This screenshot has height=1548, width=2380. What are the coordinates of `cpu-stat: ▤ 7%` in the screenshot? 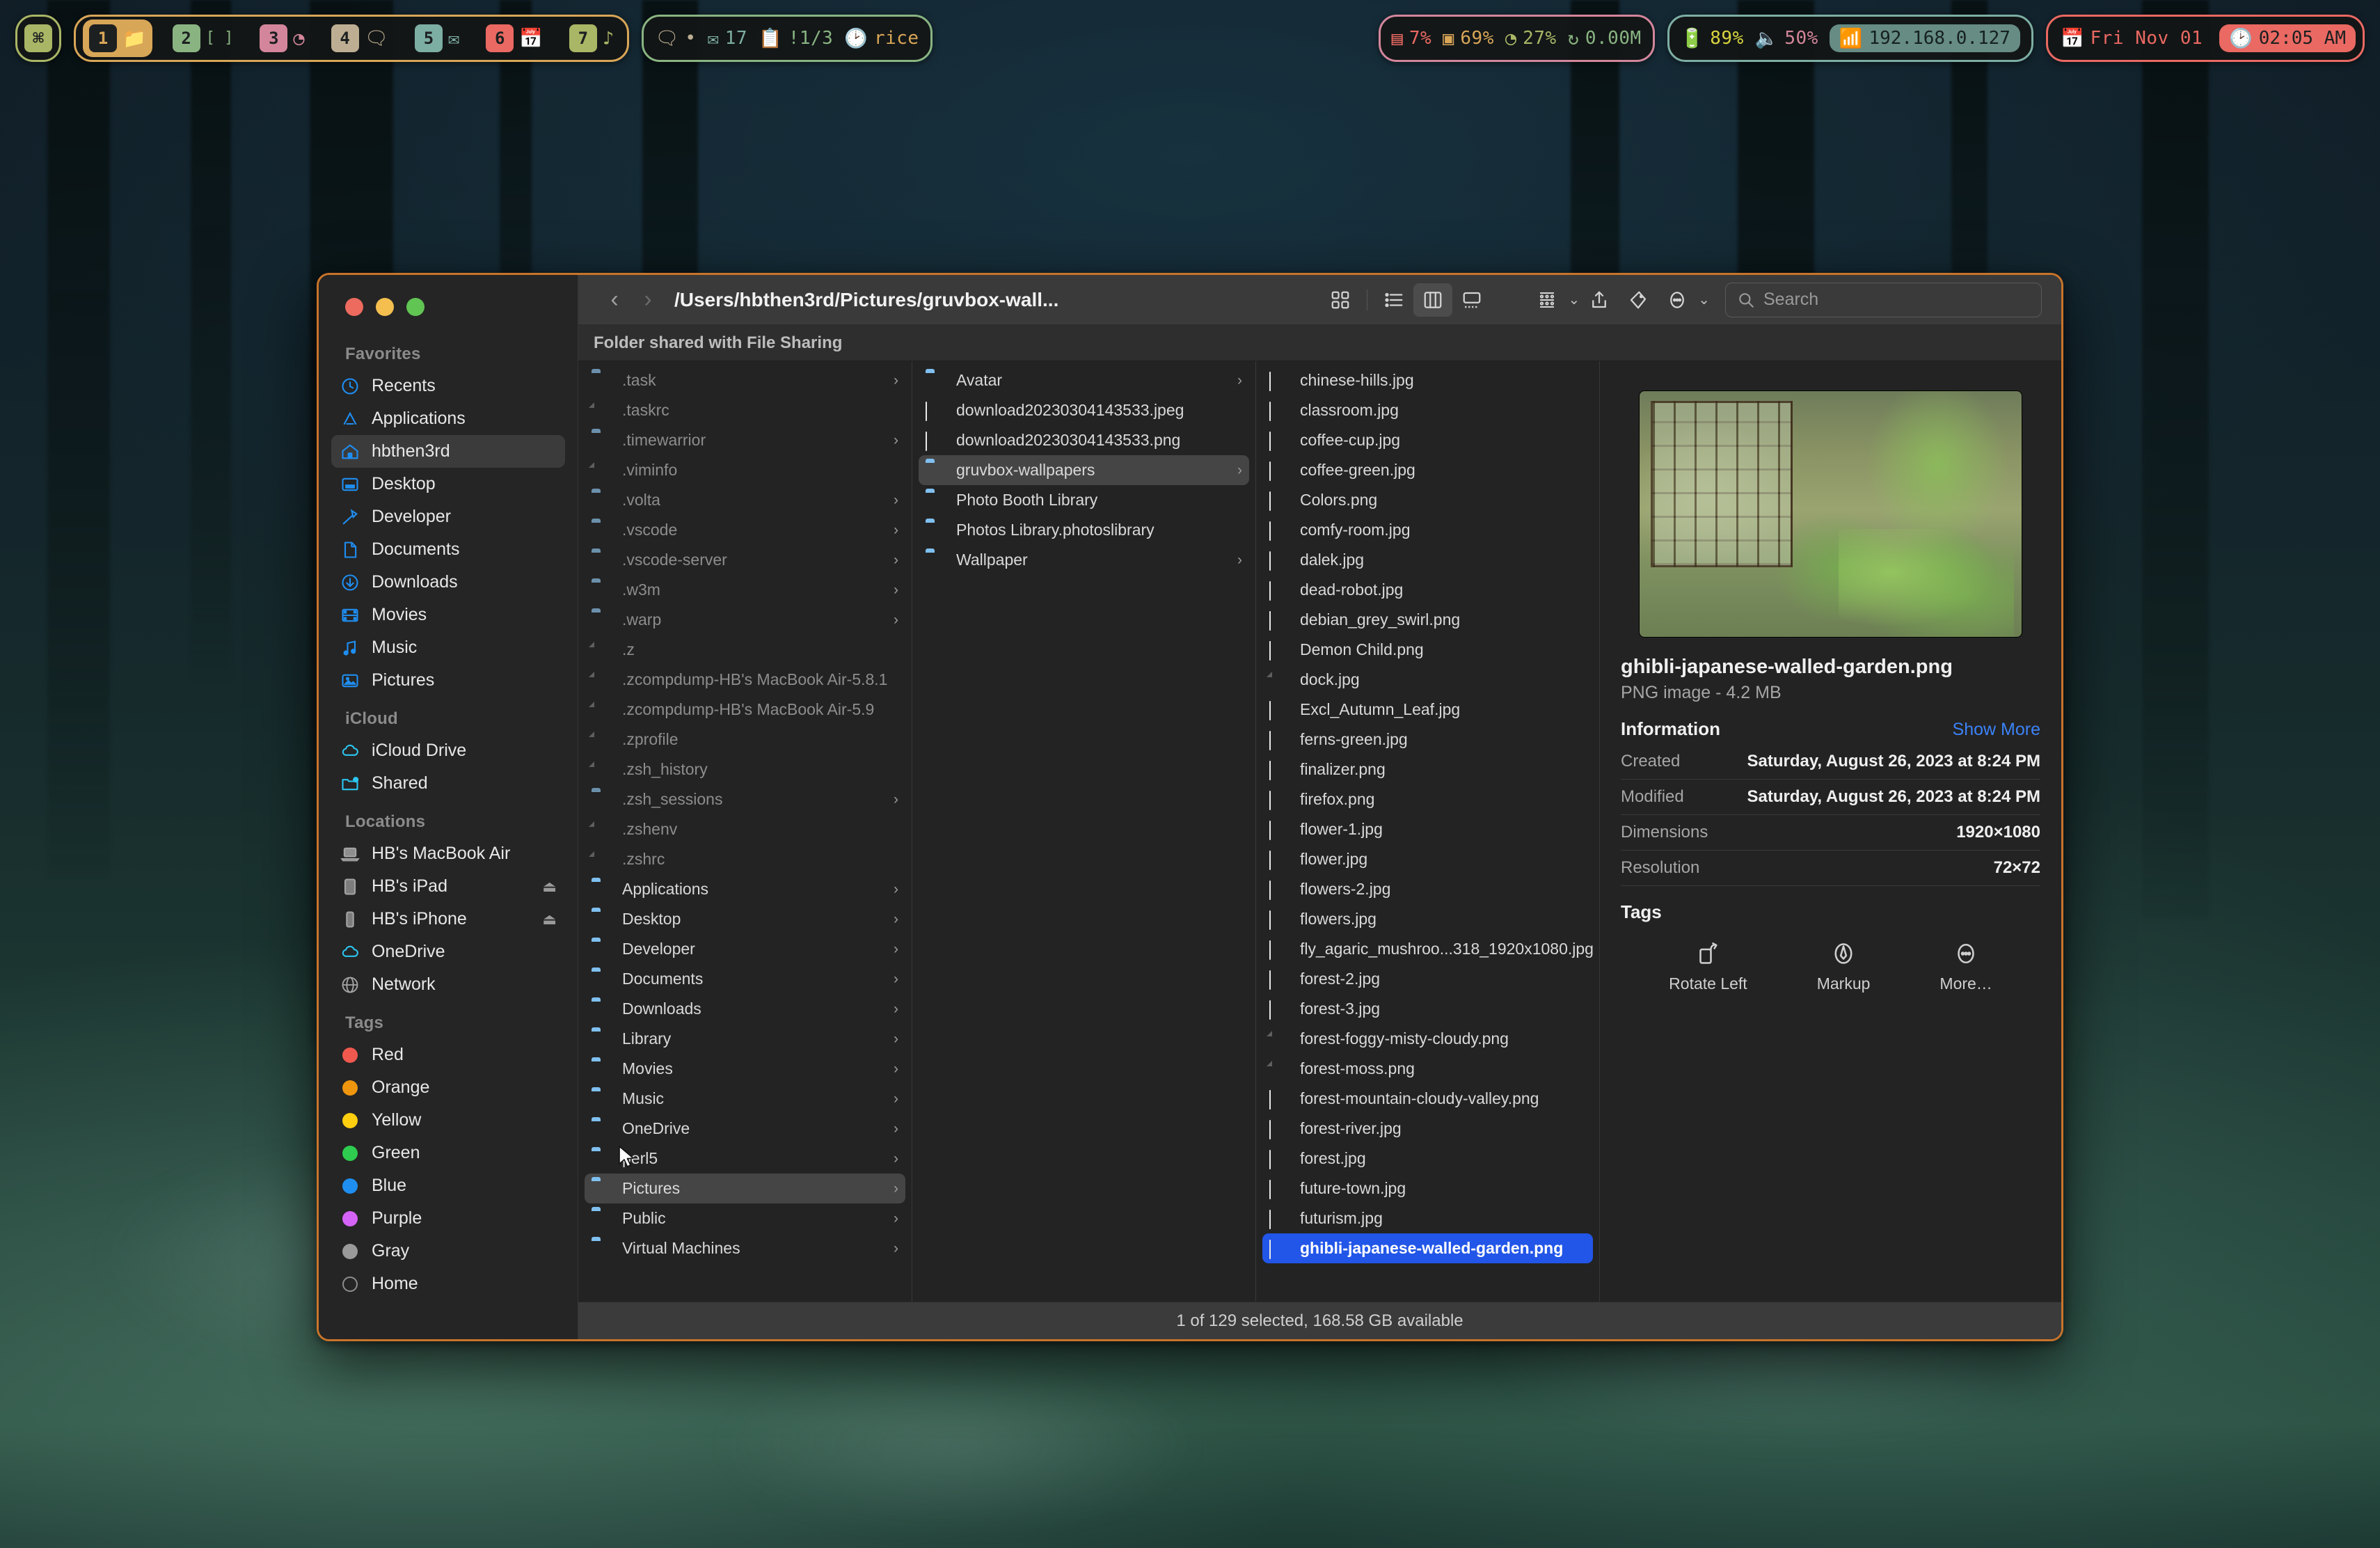 It's located at (1412, 38).